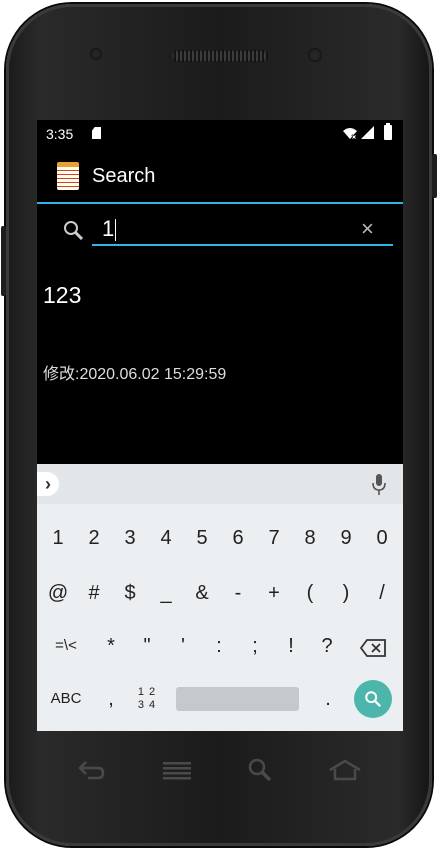  Describe the element at coordinates (116, 230) in the screenshot. I see `text-caret` at that location.